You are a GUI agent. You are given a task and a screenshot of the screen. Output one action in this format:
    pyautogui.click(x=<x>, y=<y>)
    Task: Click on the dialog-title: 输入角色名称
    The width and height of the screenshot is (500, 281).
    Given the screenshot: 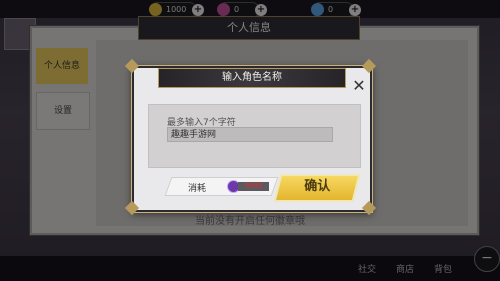 What is the action you would take?
    pyautogui.click(x=252, y=78)
    